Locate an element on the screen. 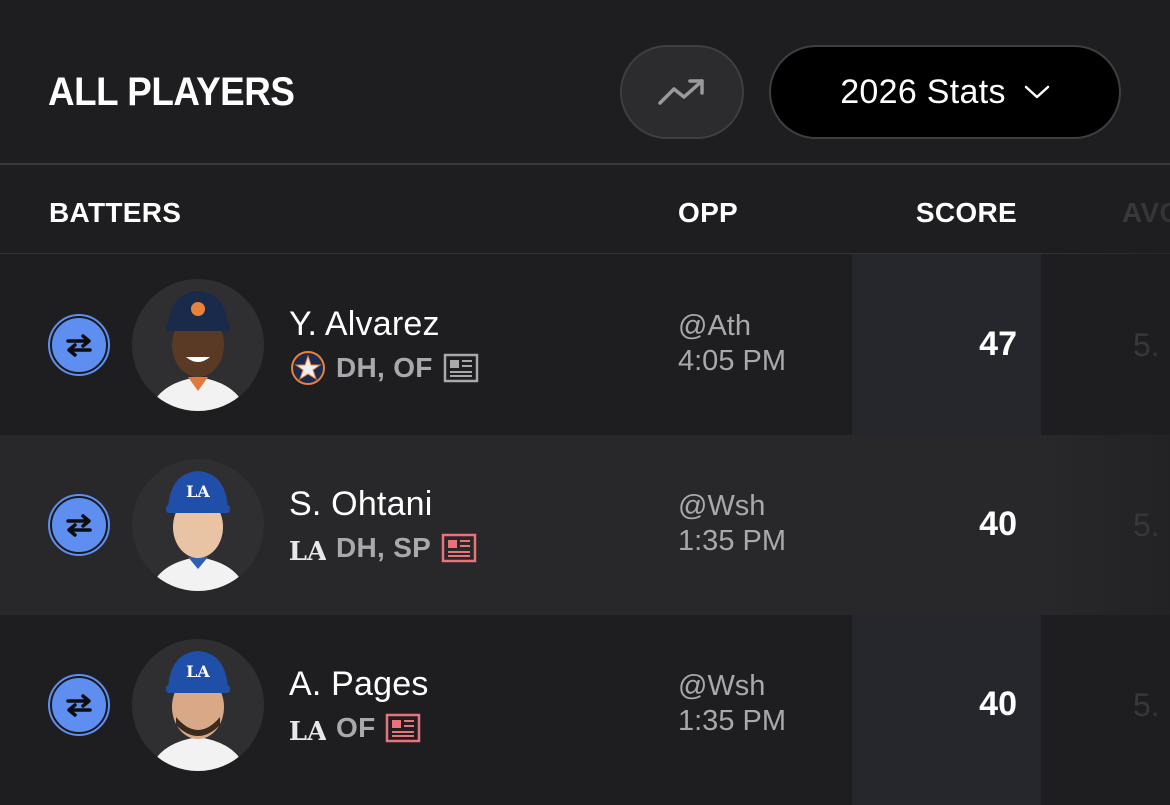  trend-button is located at coordinates (682, 92).